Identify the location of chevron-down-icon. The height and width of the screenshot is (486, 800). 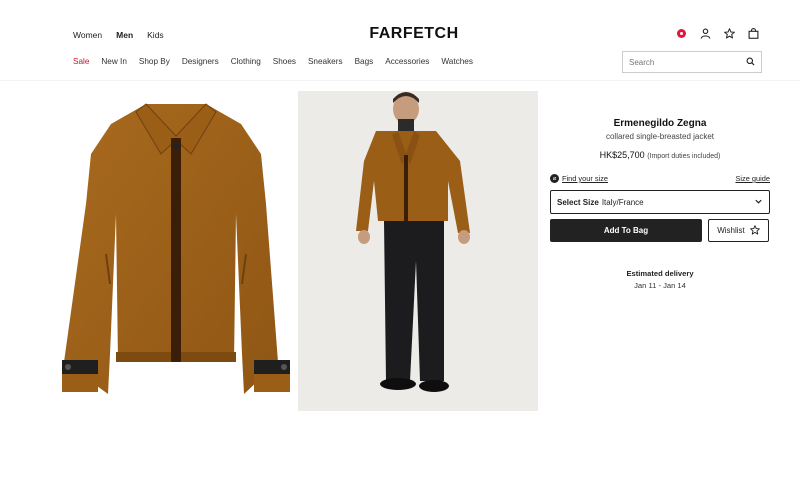
(758, 202).